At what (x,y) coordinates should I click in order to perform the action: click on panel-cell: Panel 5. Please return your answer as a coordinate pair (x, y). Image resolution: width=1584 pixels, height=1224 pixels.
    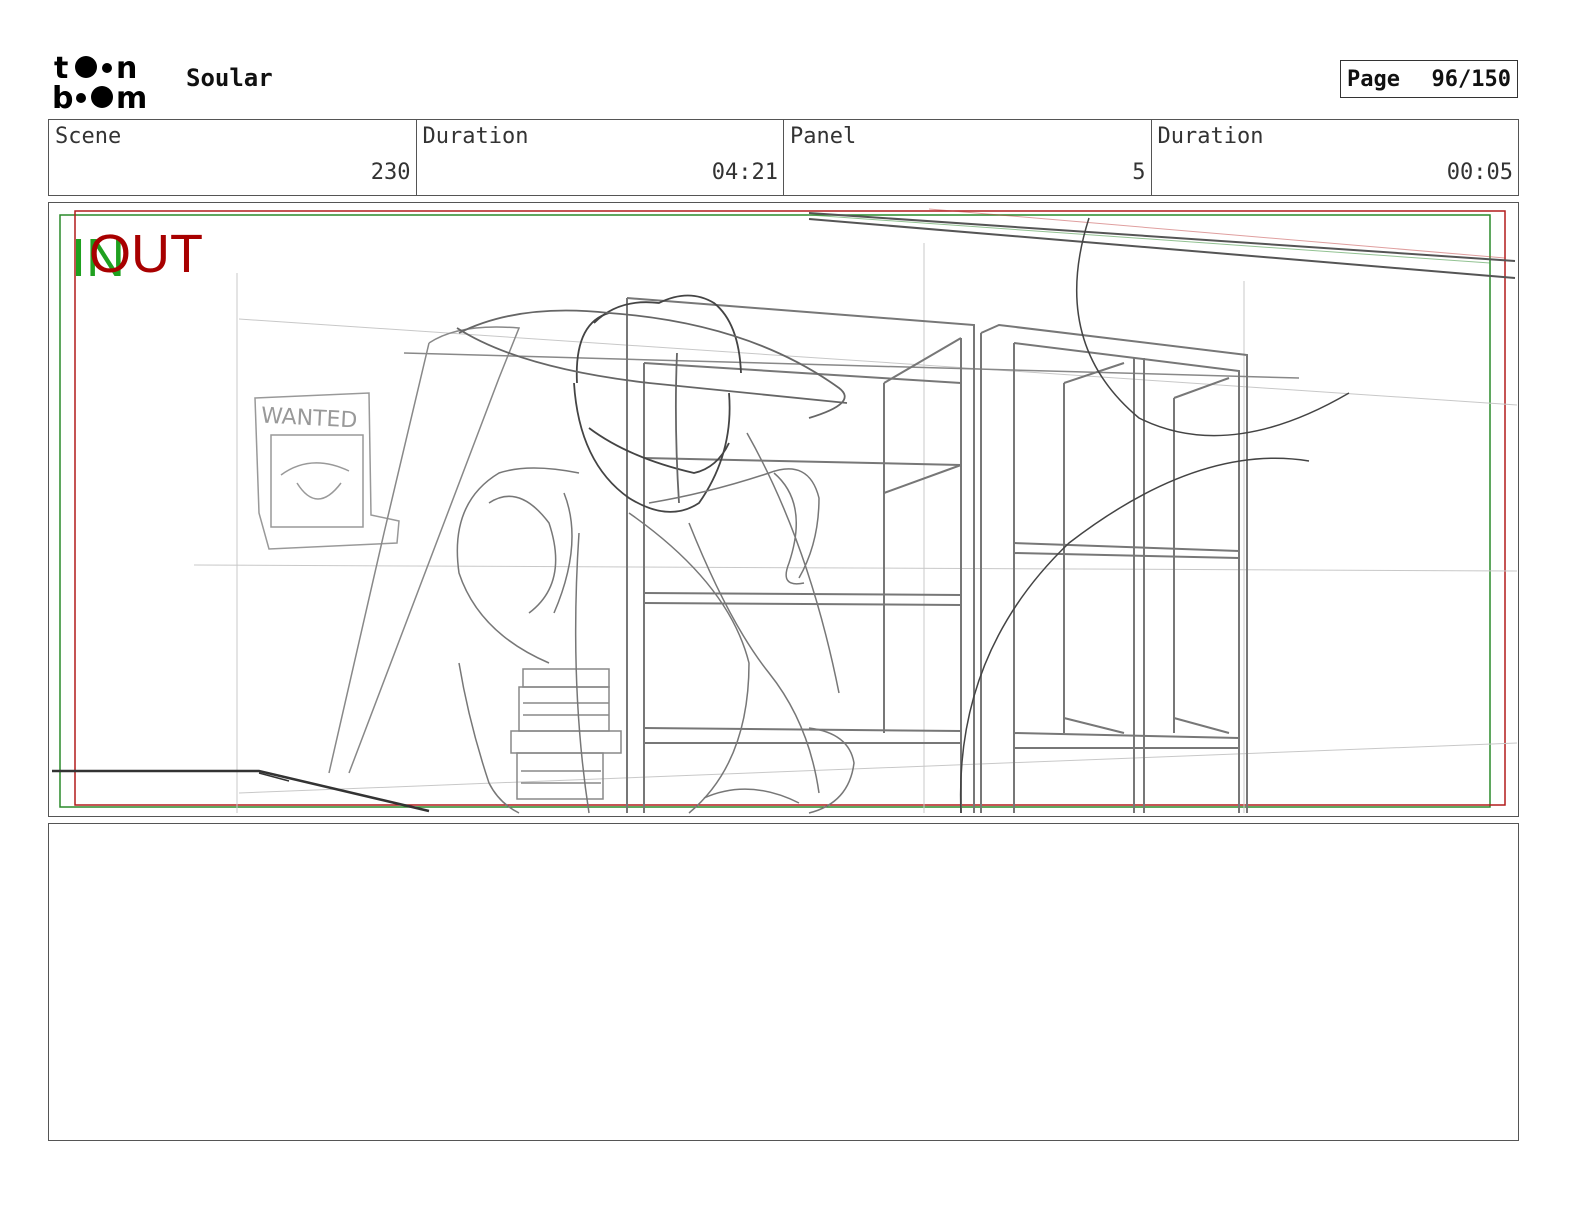
    Looking at the image, I should click on (968, 157).